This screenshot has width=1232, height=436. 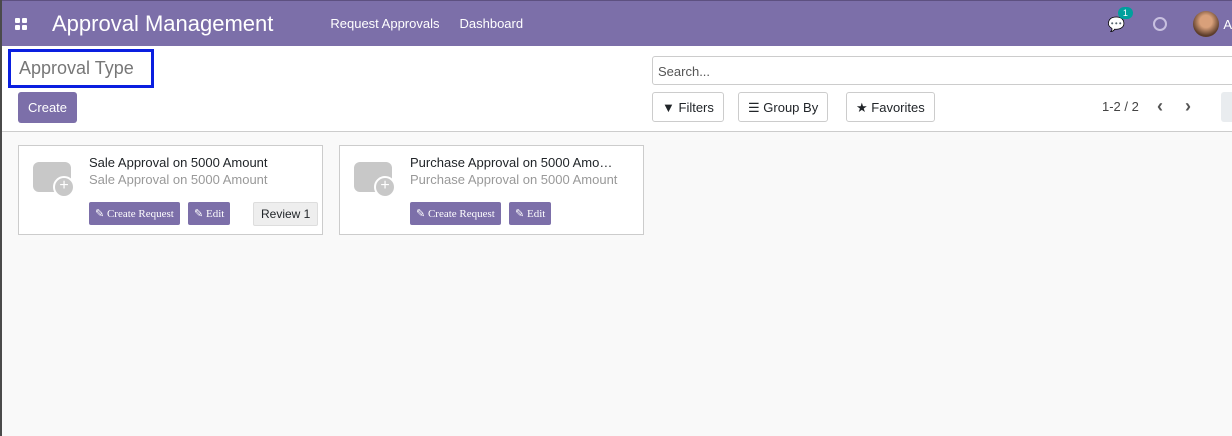 I want to click on chevron-right-icon: ›, so click(x=1188, y=106).